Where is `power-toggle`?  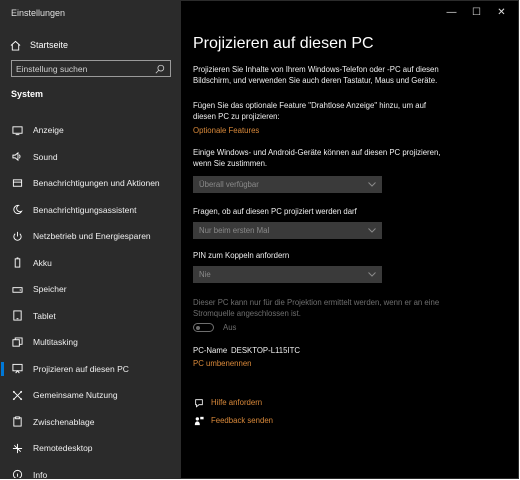 power-toggle is located at coordinates (203, 327).